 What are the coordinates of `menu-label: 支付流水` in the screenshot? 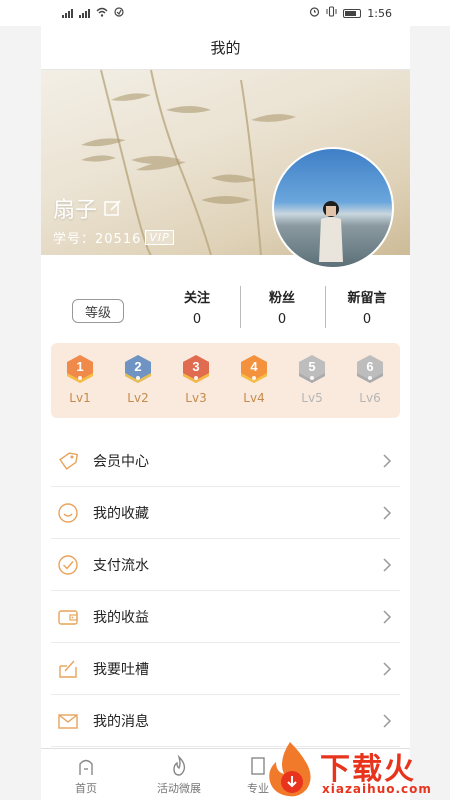 It's located at (121, 565).